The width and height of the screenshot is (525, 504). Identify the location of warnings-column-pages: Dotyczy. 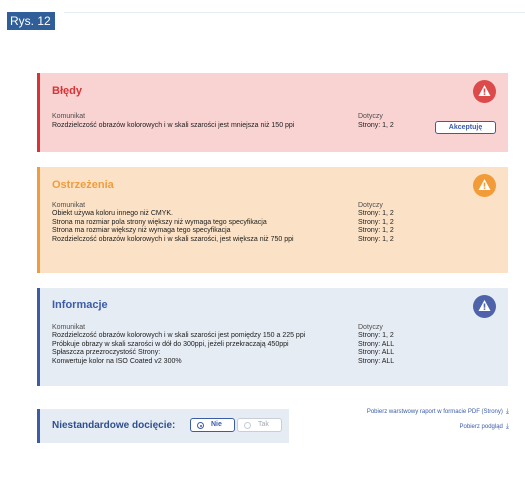
(370, 205).